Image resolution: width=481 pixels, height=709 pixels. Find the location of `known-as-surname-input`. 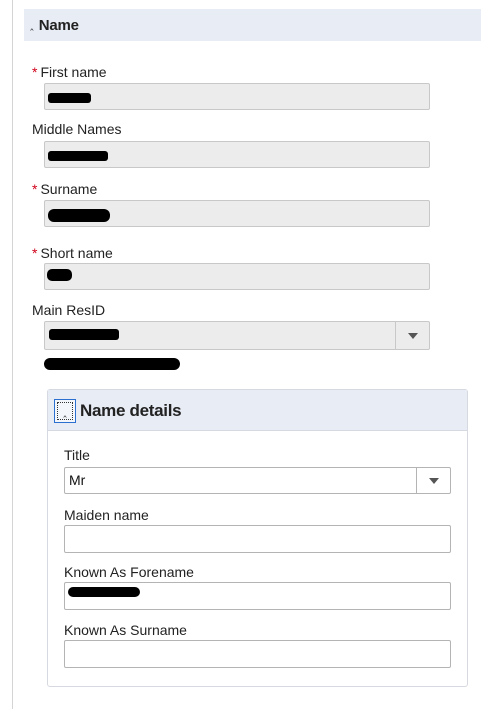

known-as-surname-input is located at coordinates (257, 654).